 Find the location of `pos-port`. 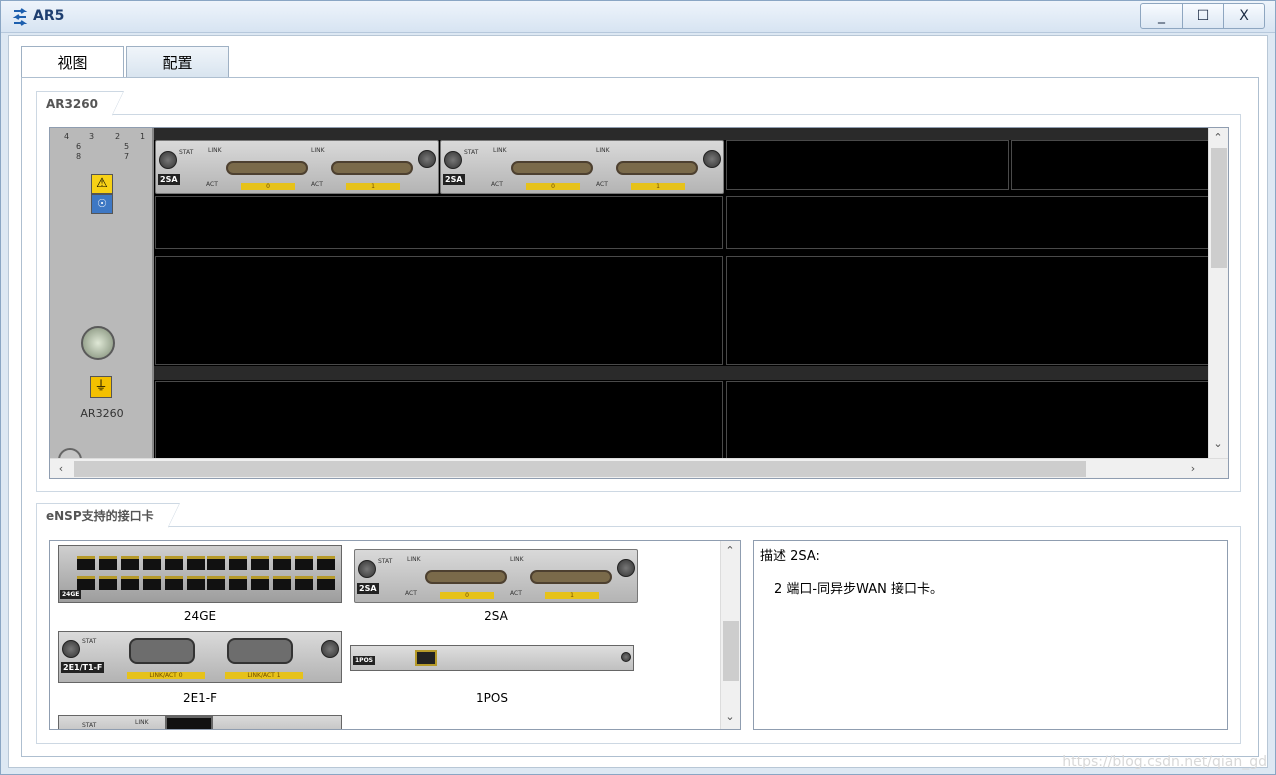

pos-port is located at coordinates (426, 658).